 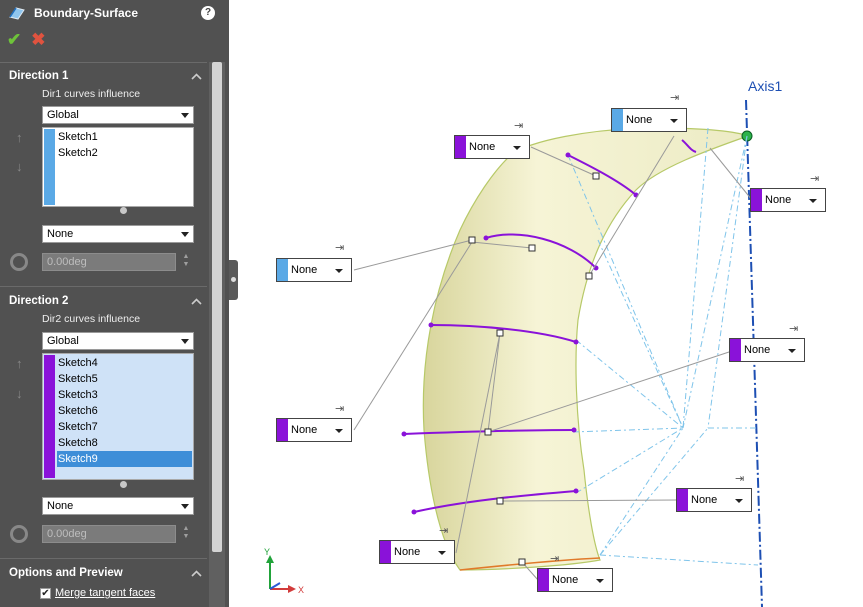 I want to click on dir2-influence-select: Global, so click(x=118, y=341).